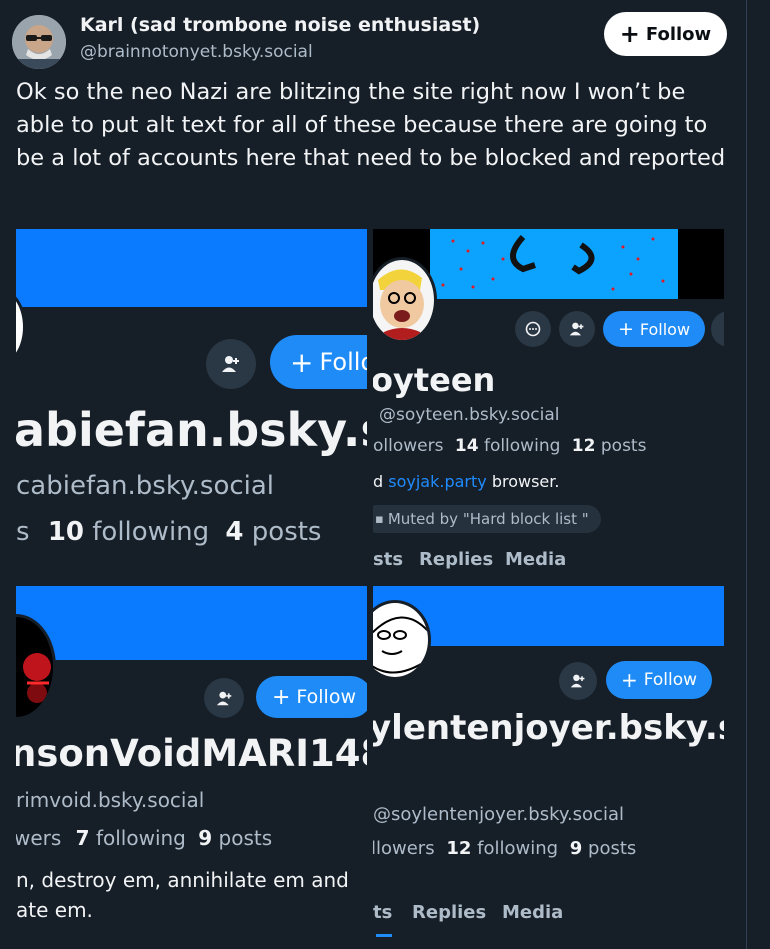 The height and width of the screenshot is (949, 770). Describe the element at coordinates (404, 848) in the screenshot. I see `followers-label: llowers` at that location.